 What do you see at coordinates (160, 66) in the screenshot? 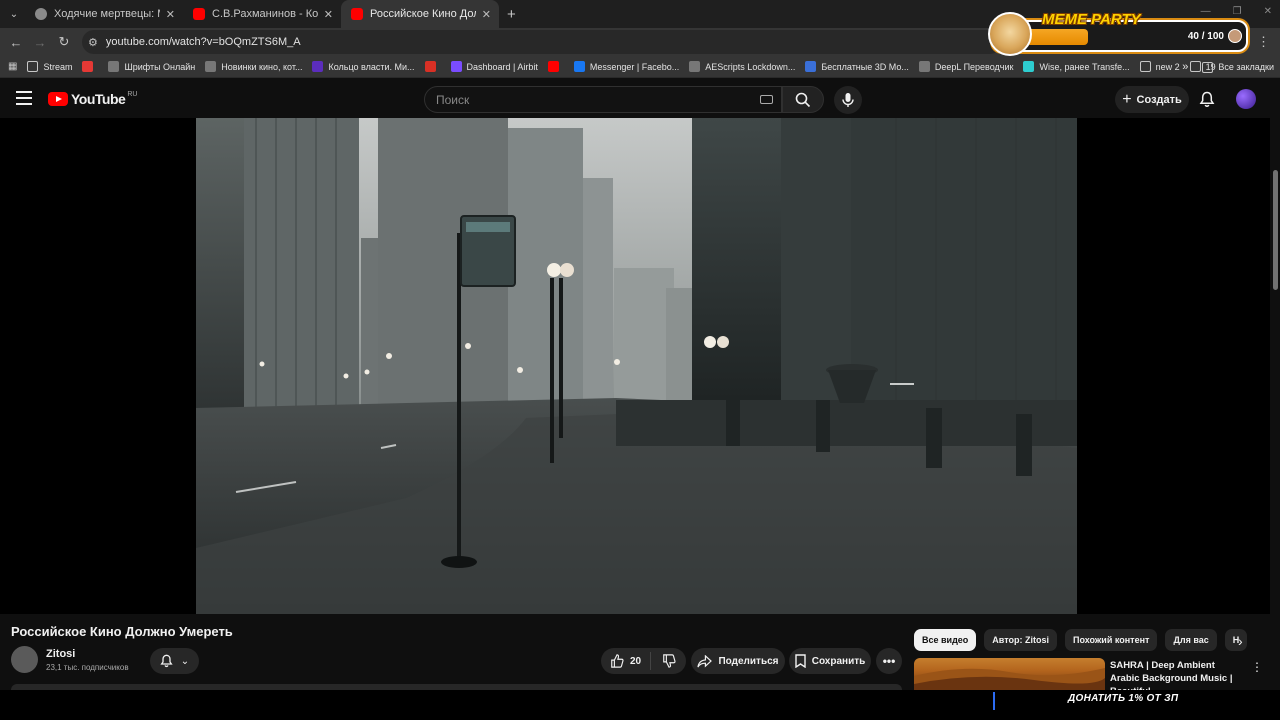
I see `bookmark-label: Шрифты Онлайн` at bounding box center [160, 66].